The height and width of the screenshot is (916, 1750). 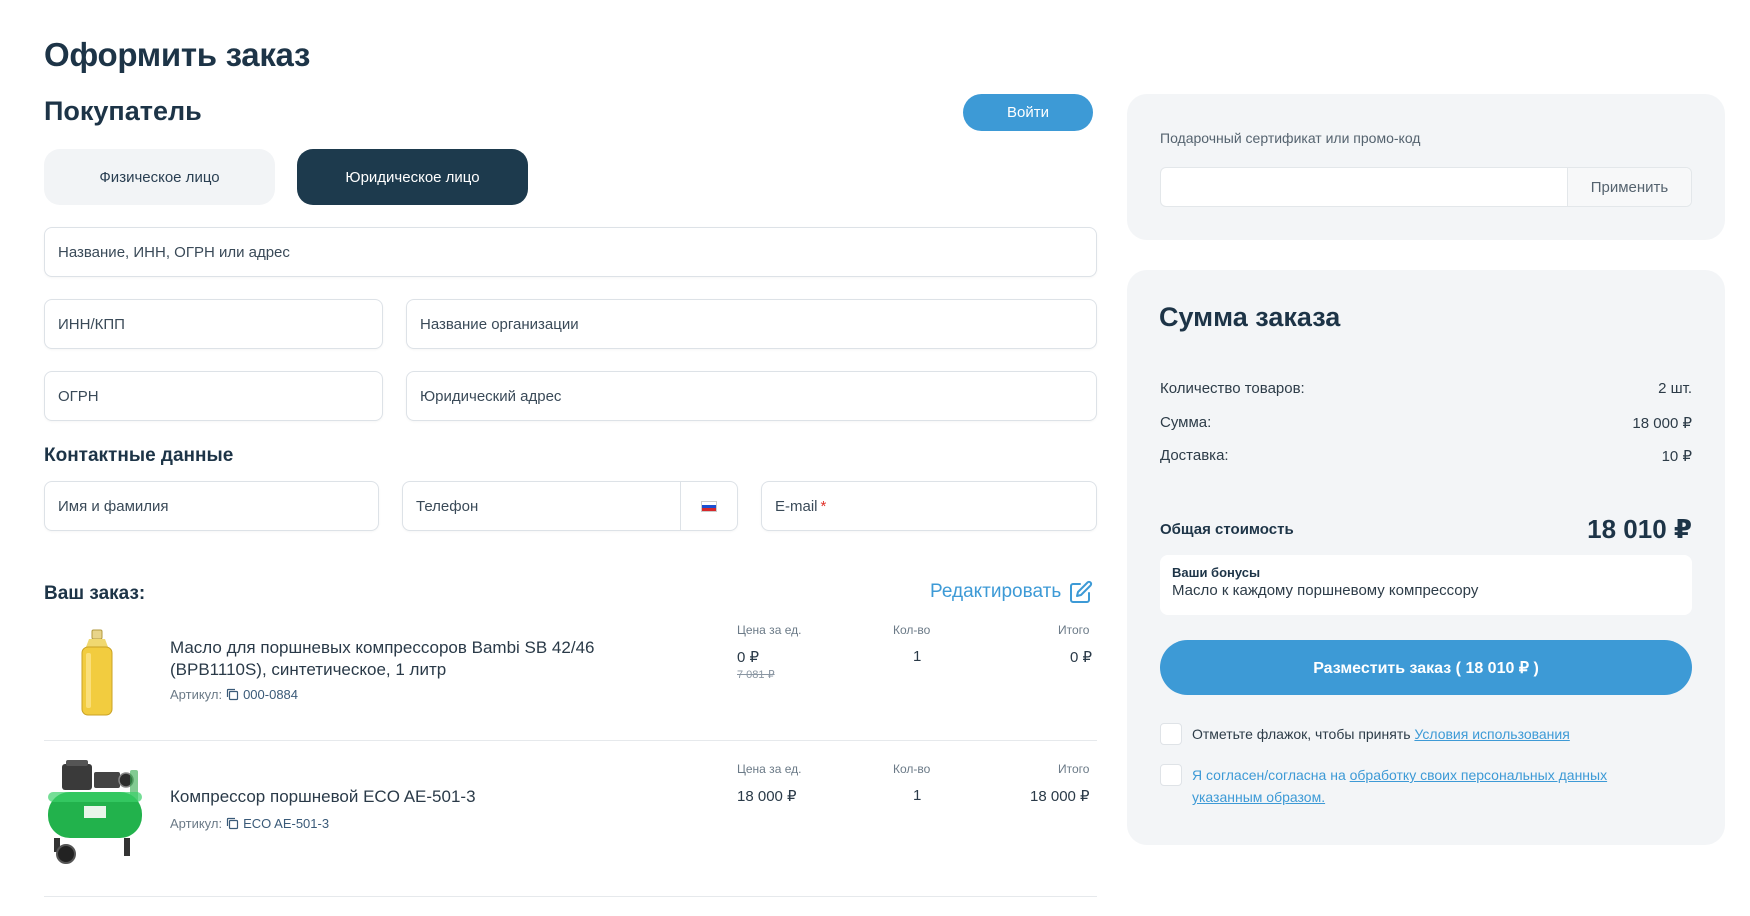 What do you see at coordinates (1426, 388) in the screenshot?
I see `summary-row-quantity: Количество товаров: 2 шт.` at bounding box center [1426, 388].